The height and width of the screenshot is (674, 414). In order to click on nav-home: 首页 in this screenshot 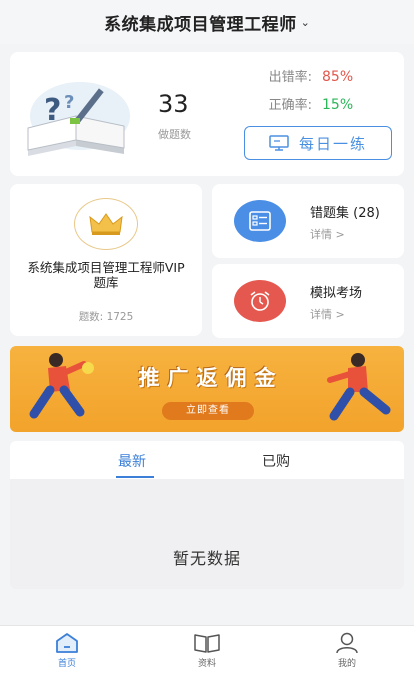, I will do `click(67, 650)`.